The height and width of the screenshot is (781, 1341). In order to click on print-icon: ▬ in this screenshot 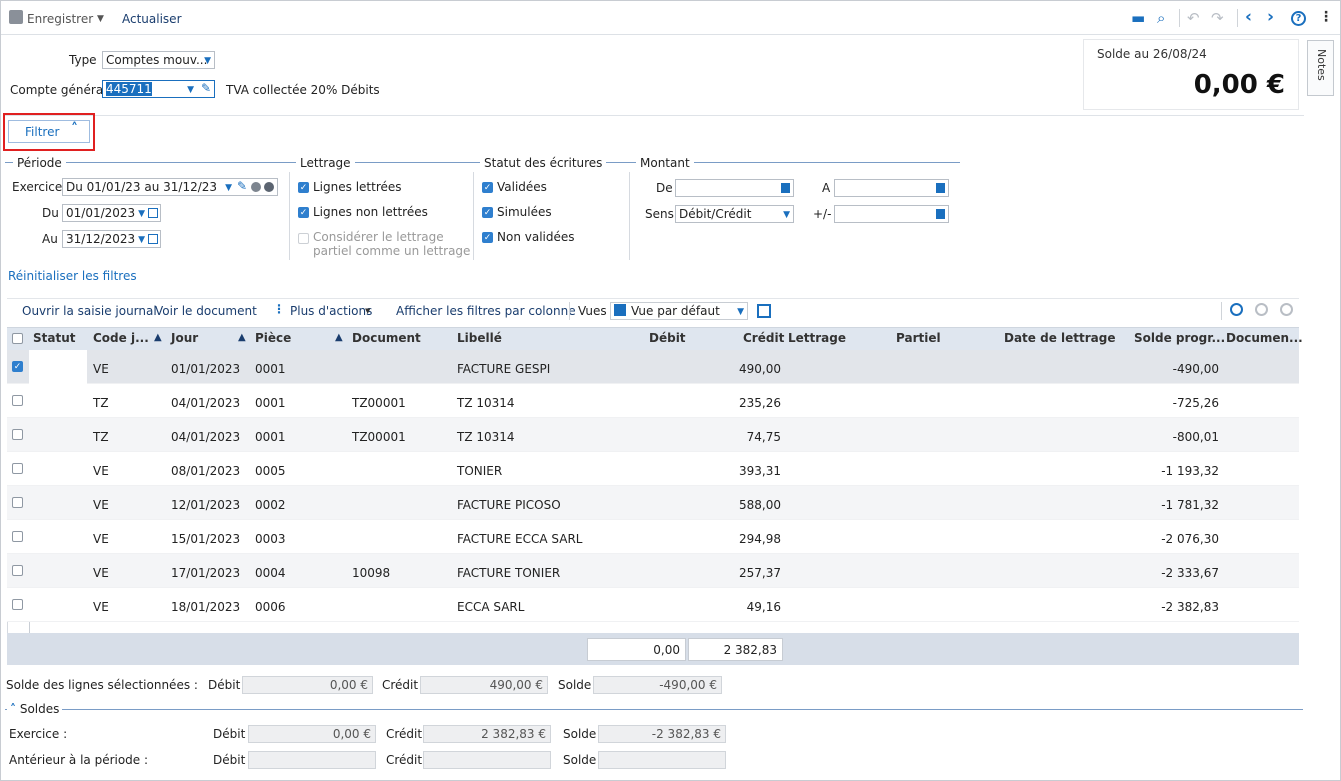, I will do `click(1138, 18)`.